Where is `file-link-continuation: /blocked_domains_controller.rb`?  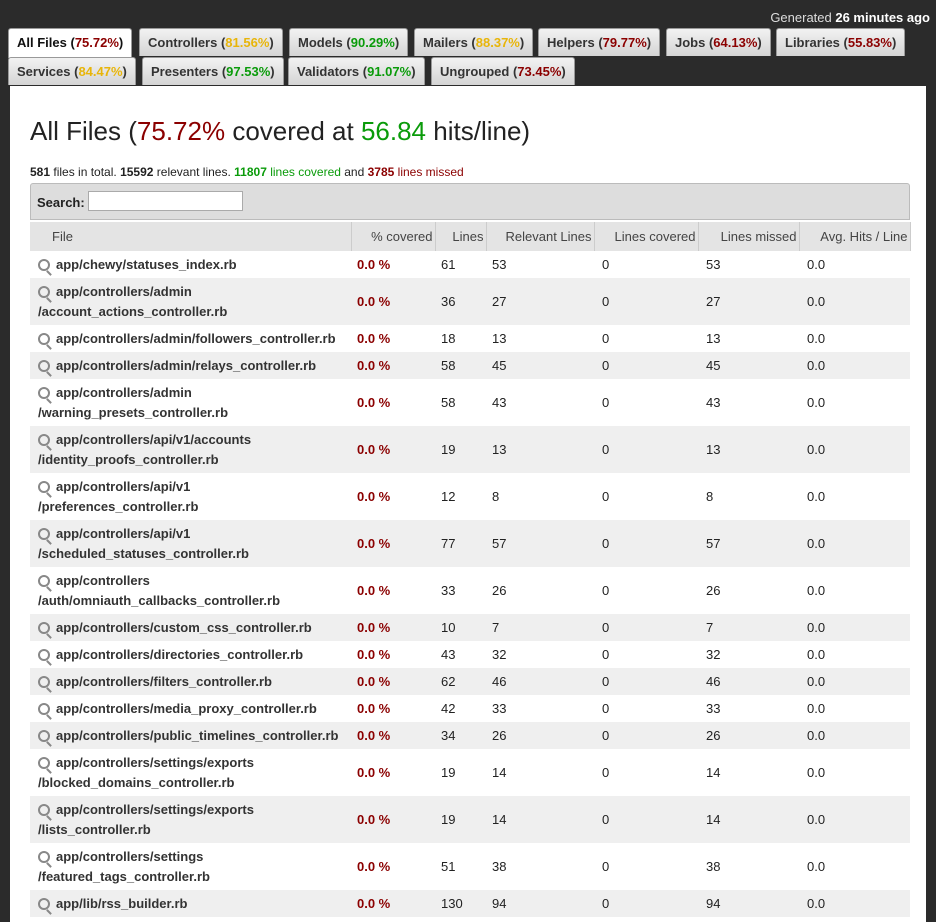 file-link-continuation: /blocked_domains_controller.rb is located at coordinates (136, 782).